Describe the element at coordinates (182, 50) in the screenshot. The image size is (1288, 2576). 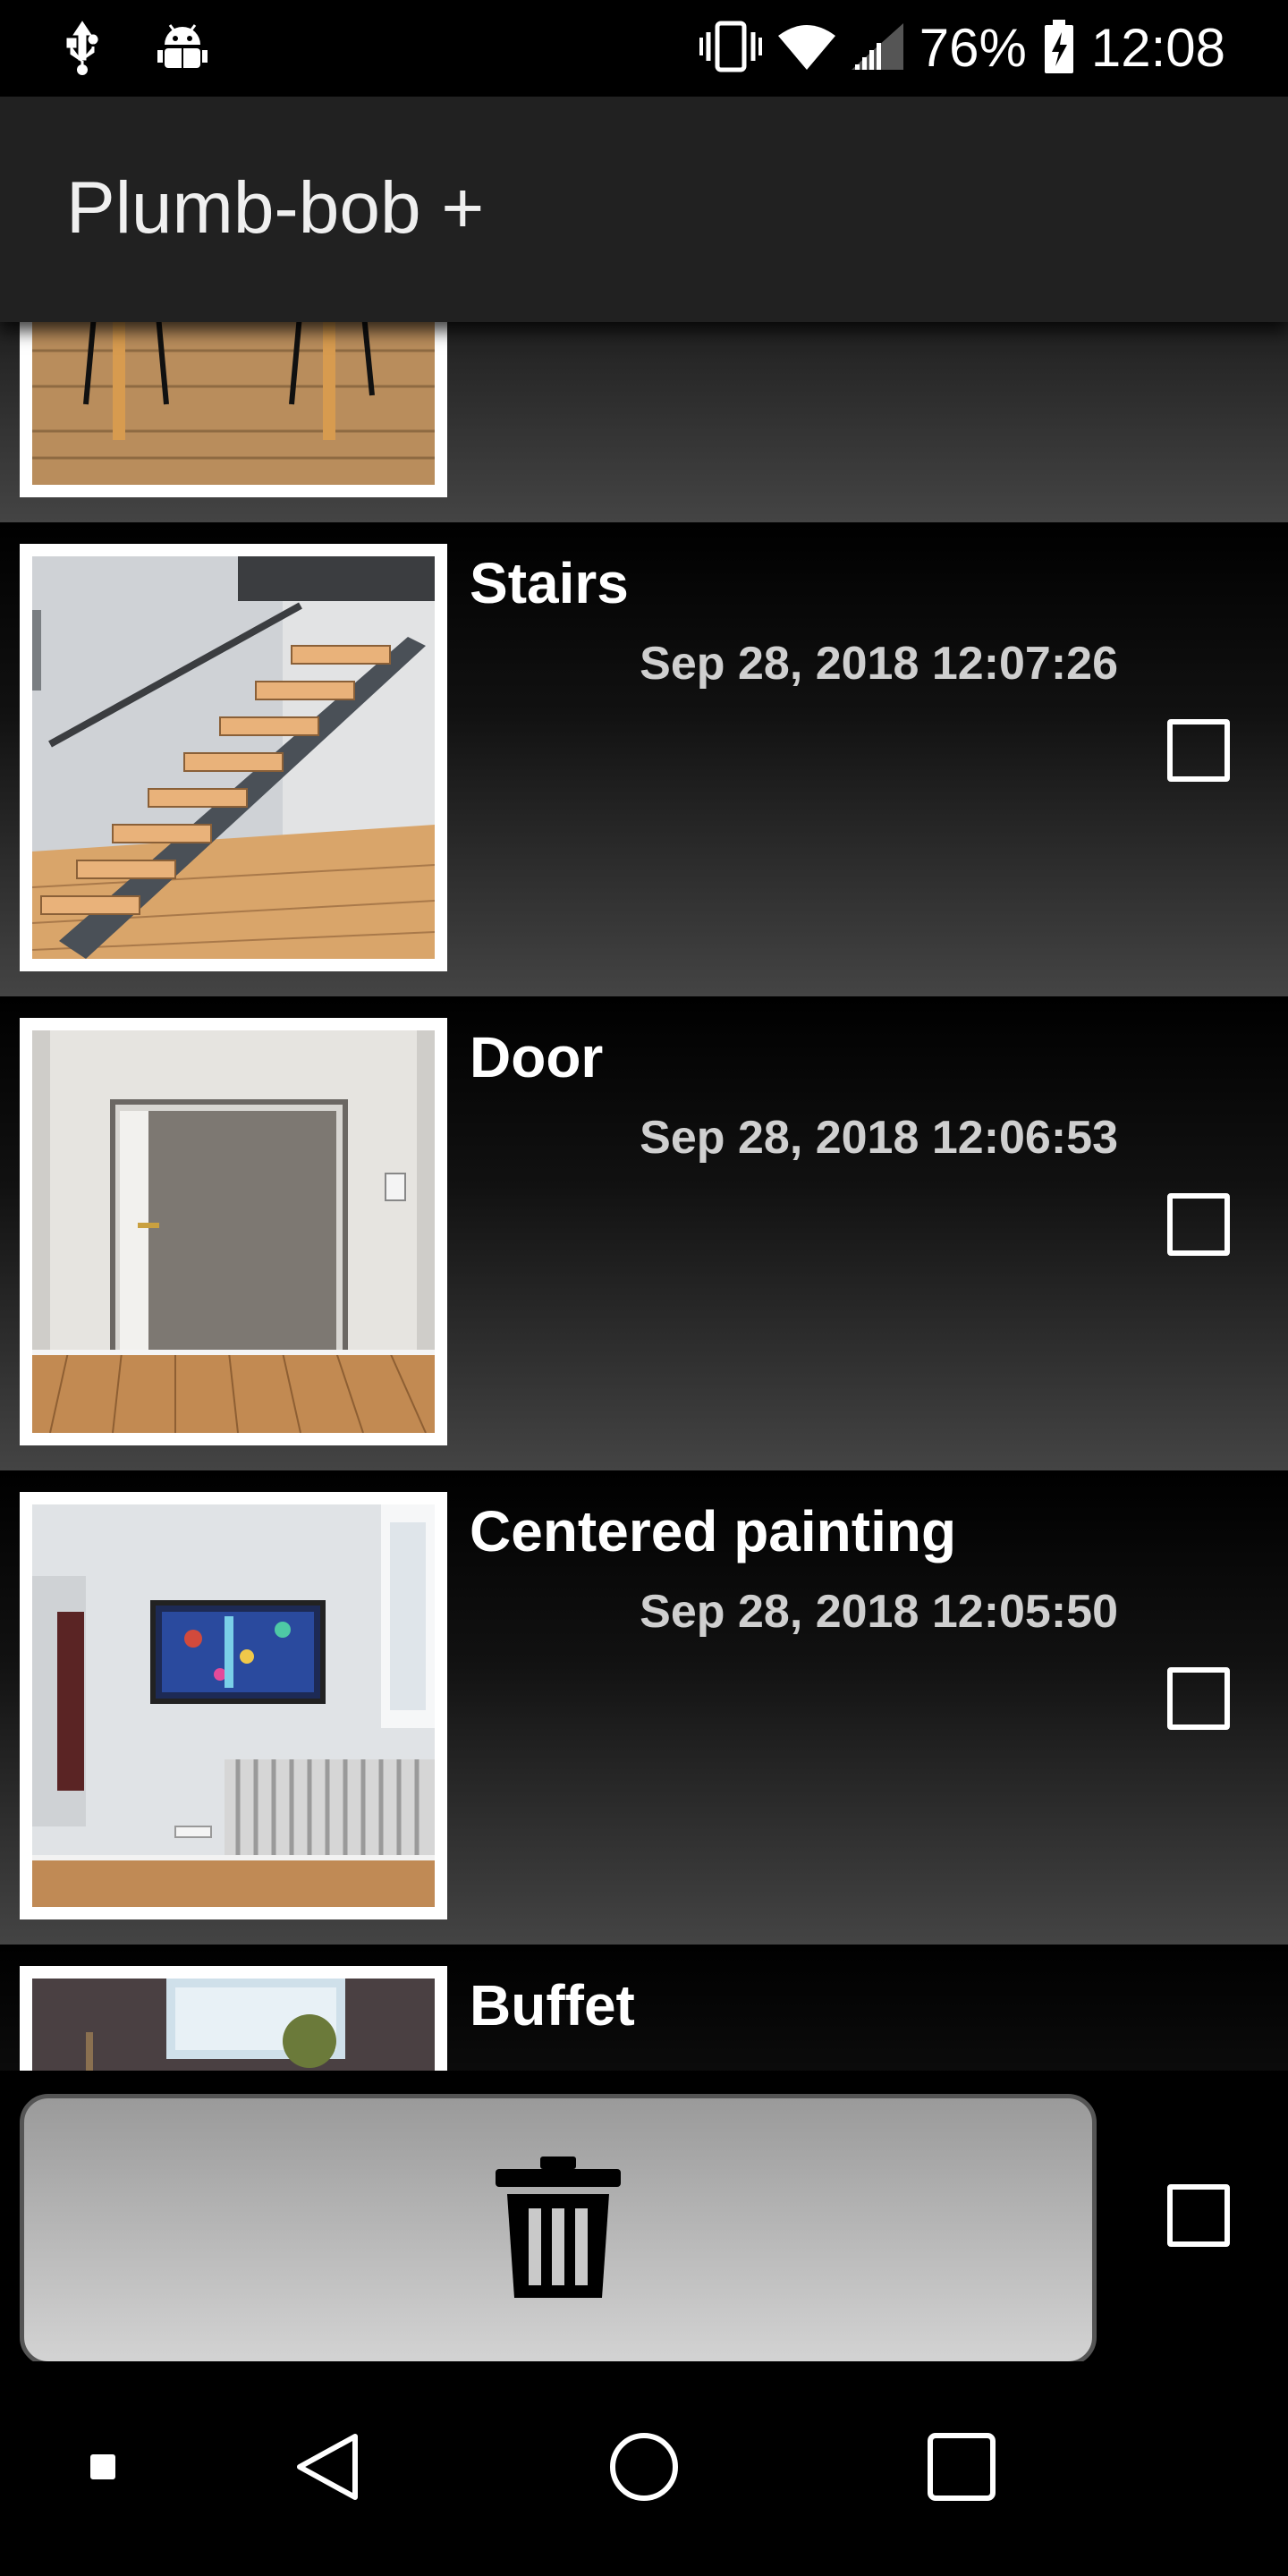
I see `android-debug-icon` at that location.